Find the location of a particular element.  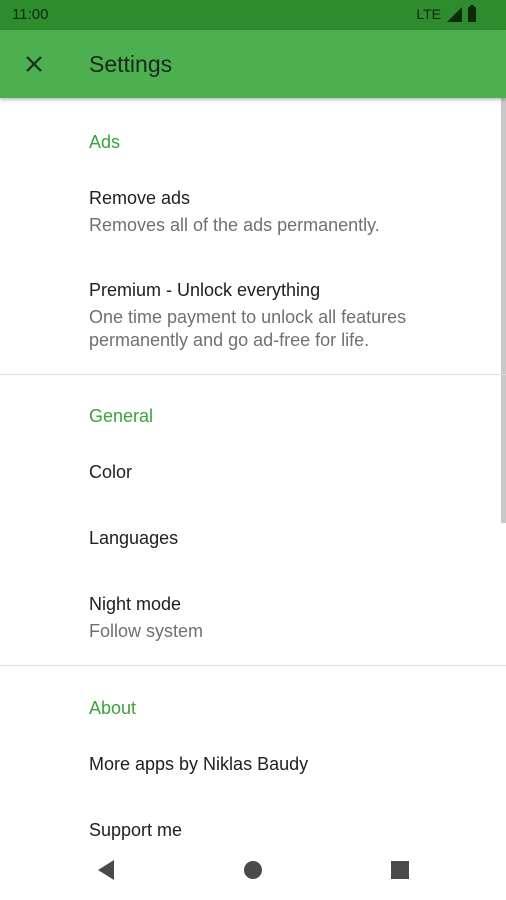

home-icon is located at coordinates (253, 870).